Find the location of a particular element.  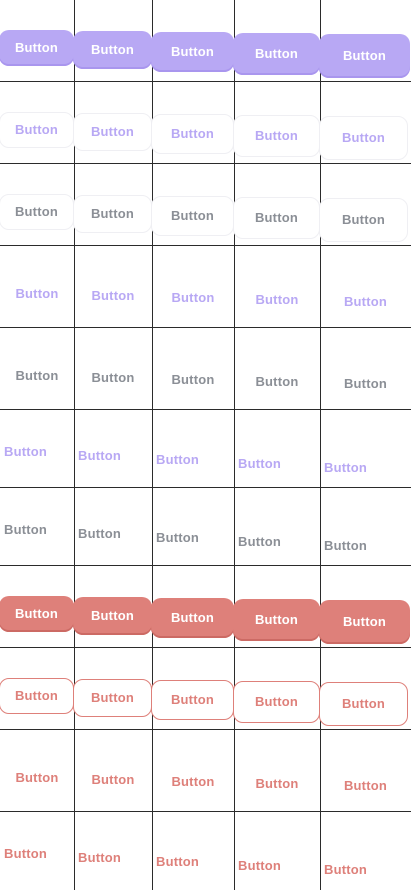

filled-primary-button-1: Button is located at coordinates (37, 48).